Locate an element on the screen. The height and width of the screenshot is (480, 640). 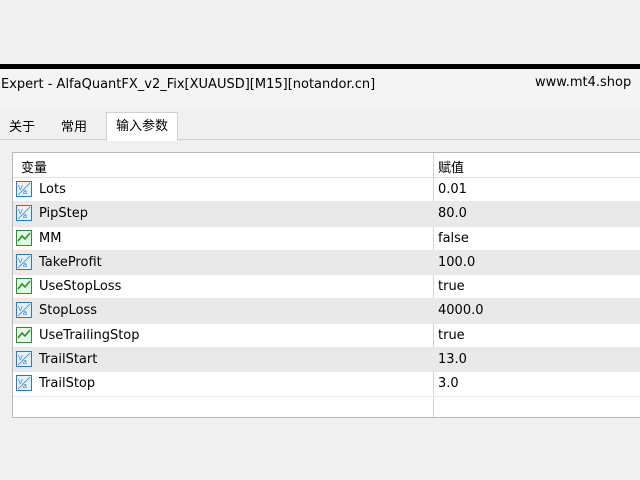
parameter-value: 100.0 is located at coordinates (456, 262).